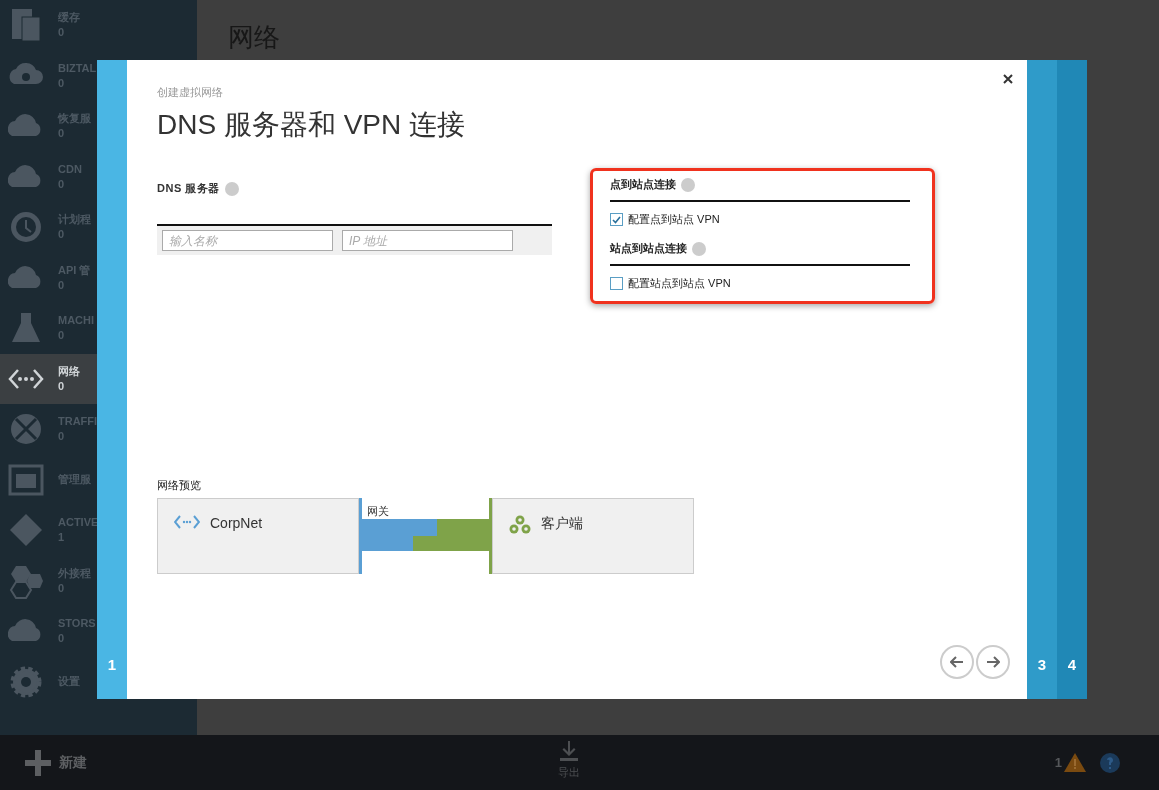 This screenshot has width=1159, height=790. I want to click on gateway-label: 网关, so click(378, 511).